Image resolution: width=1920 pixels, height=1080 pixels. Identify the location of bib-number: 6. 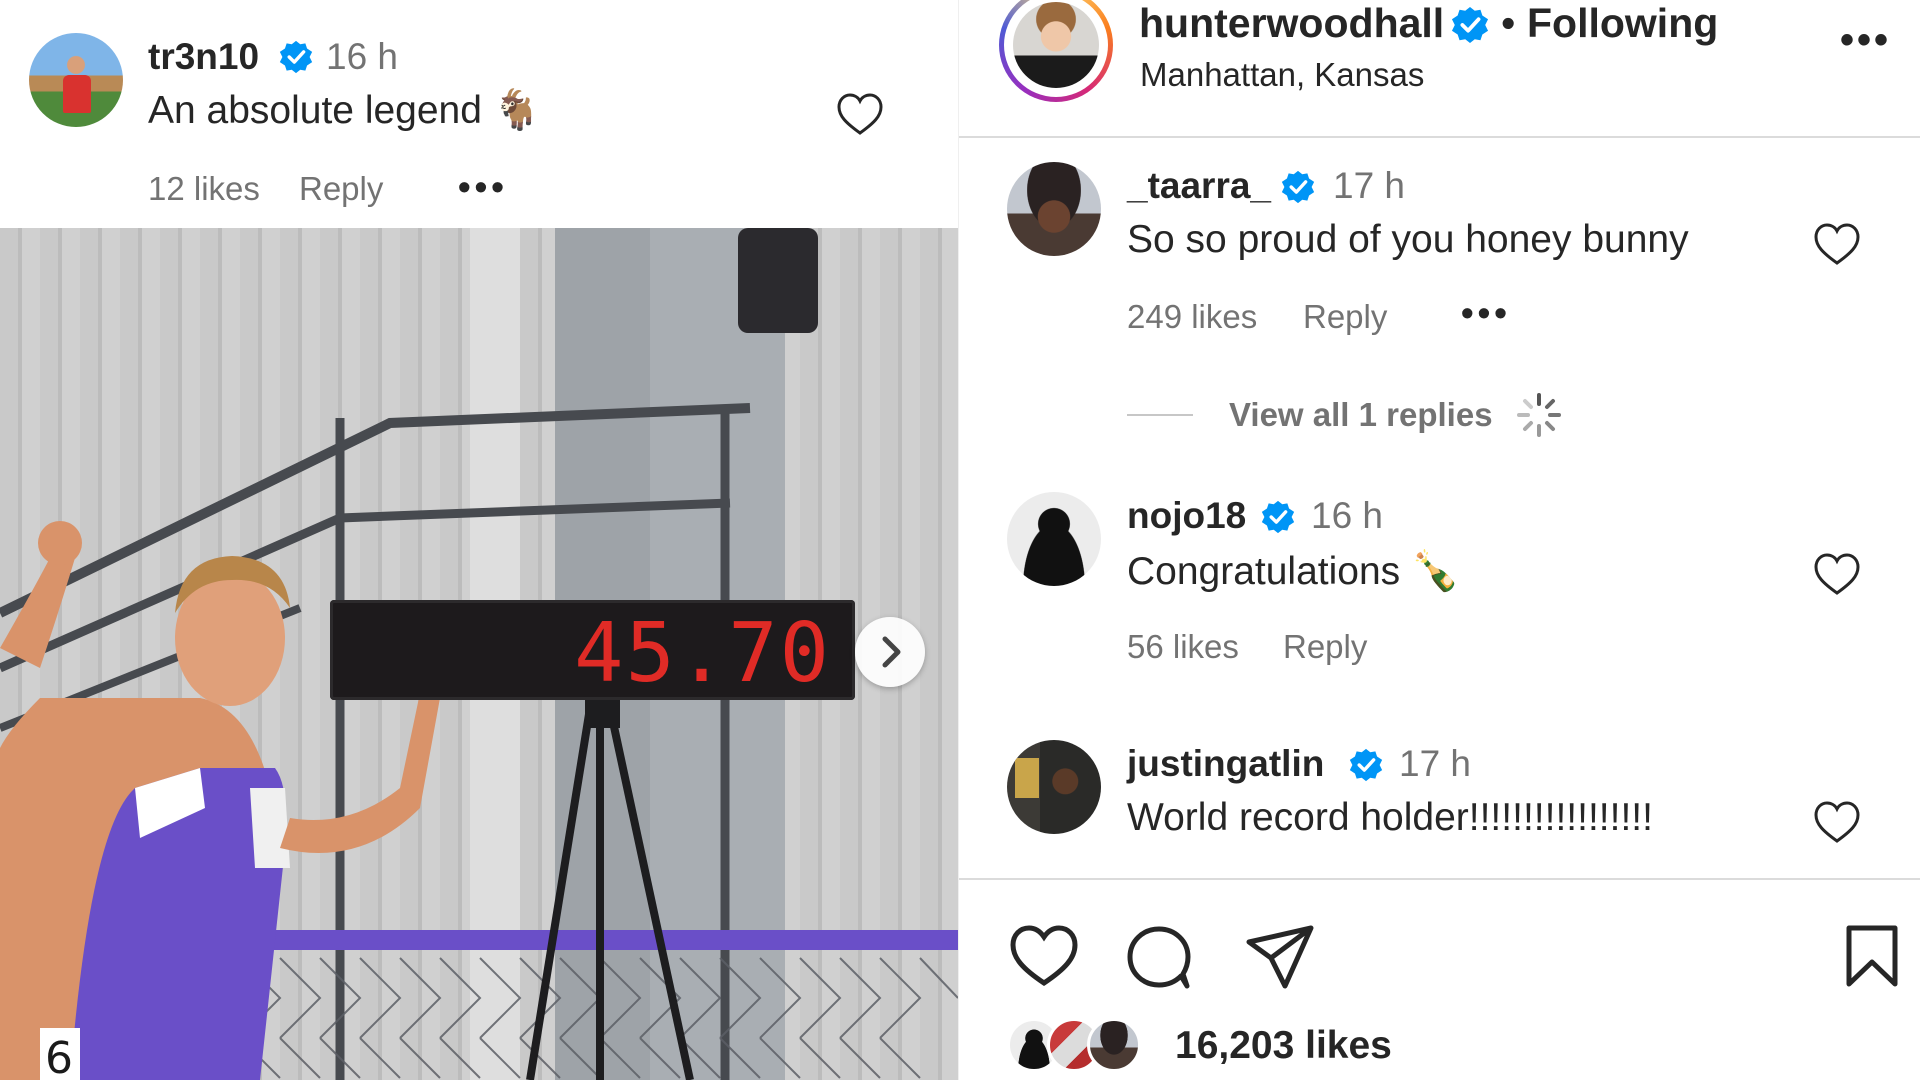
(59, 1056).